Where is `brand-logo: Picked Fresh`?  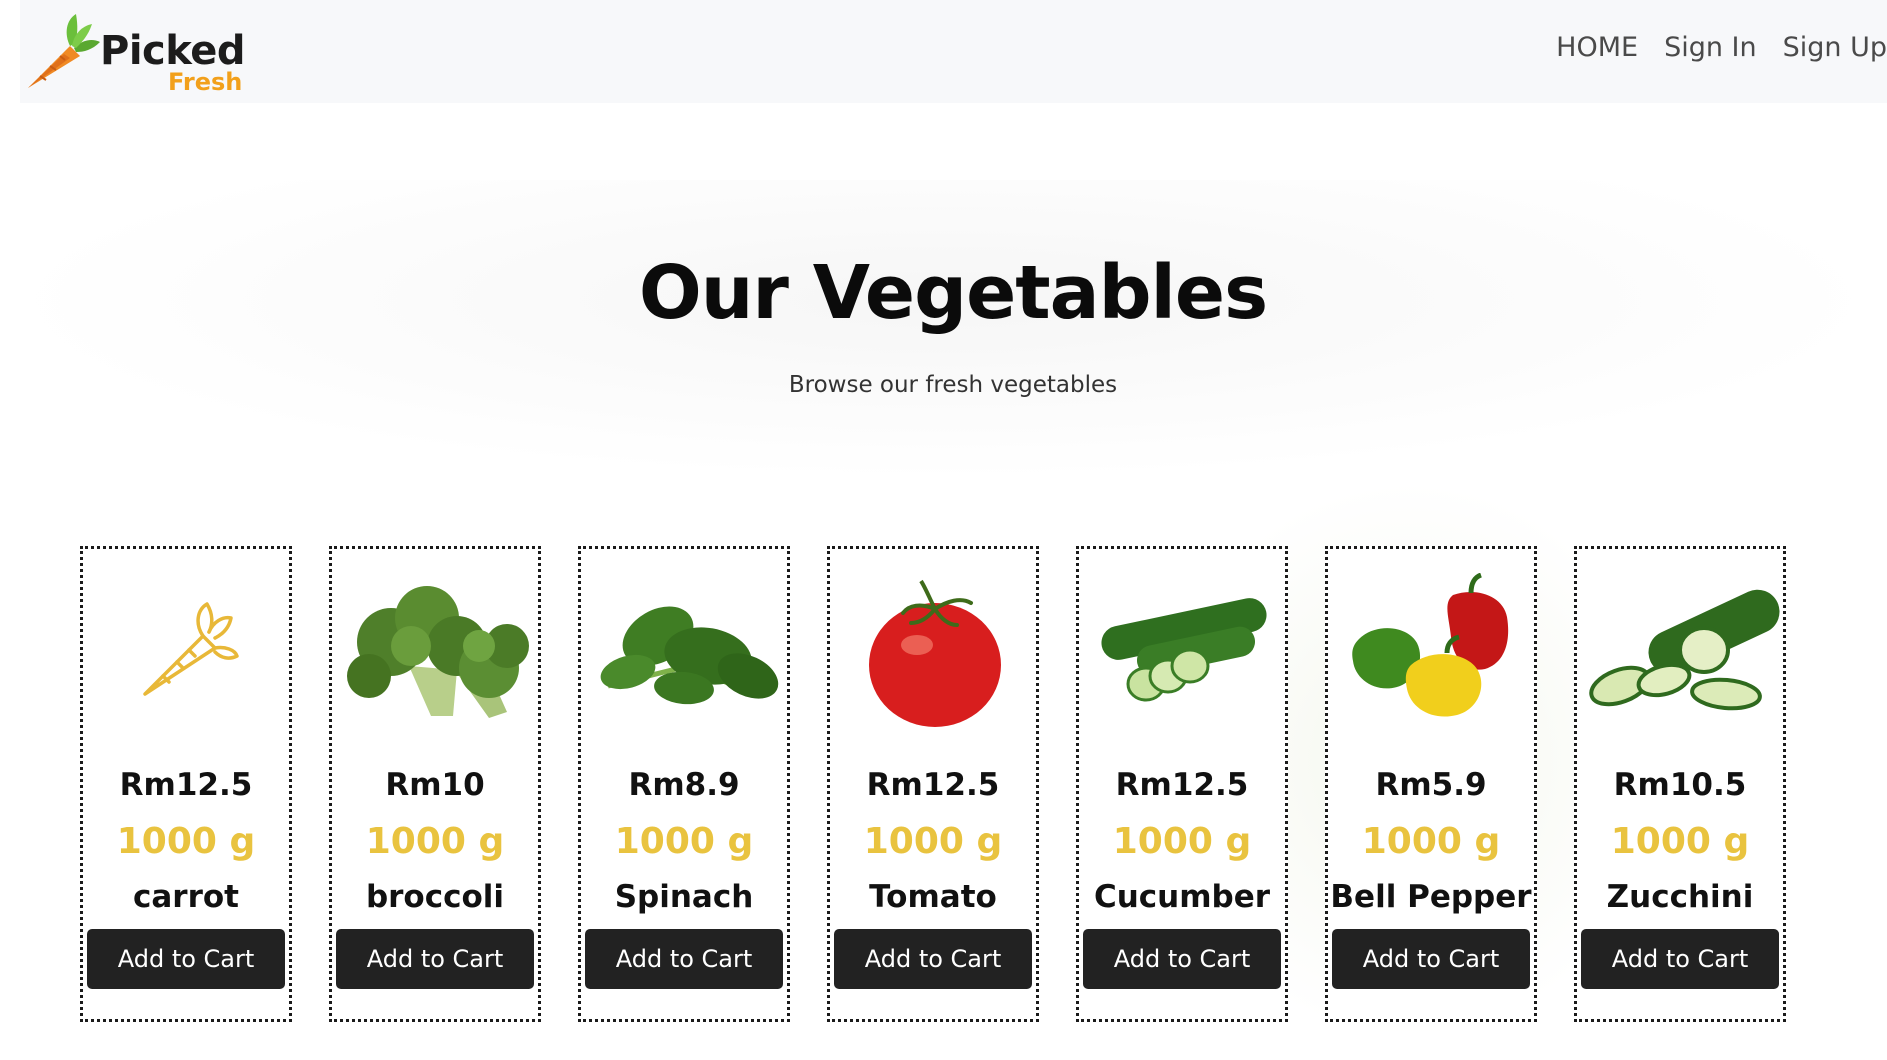 brand-logo: Picked Fresh is located at coordinates (140, 53).